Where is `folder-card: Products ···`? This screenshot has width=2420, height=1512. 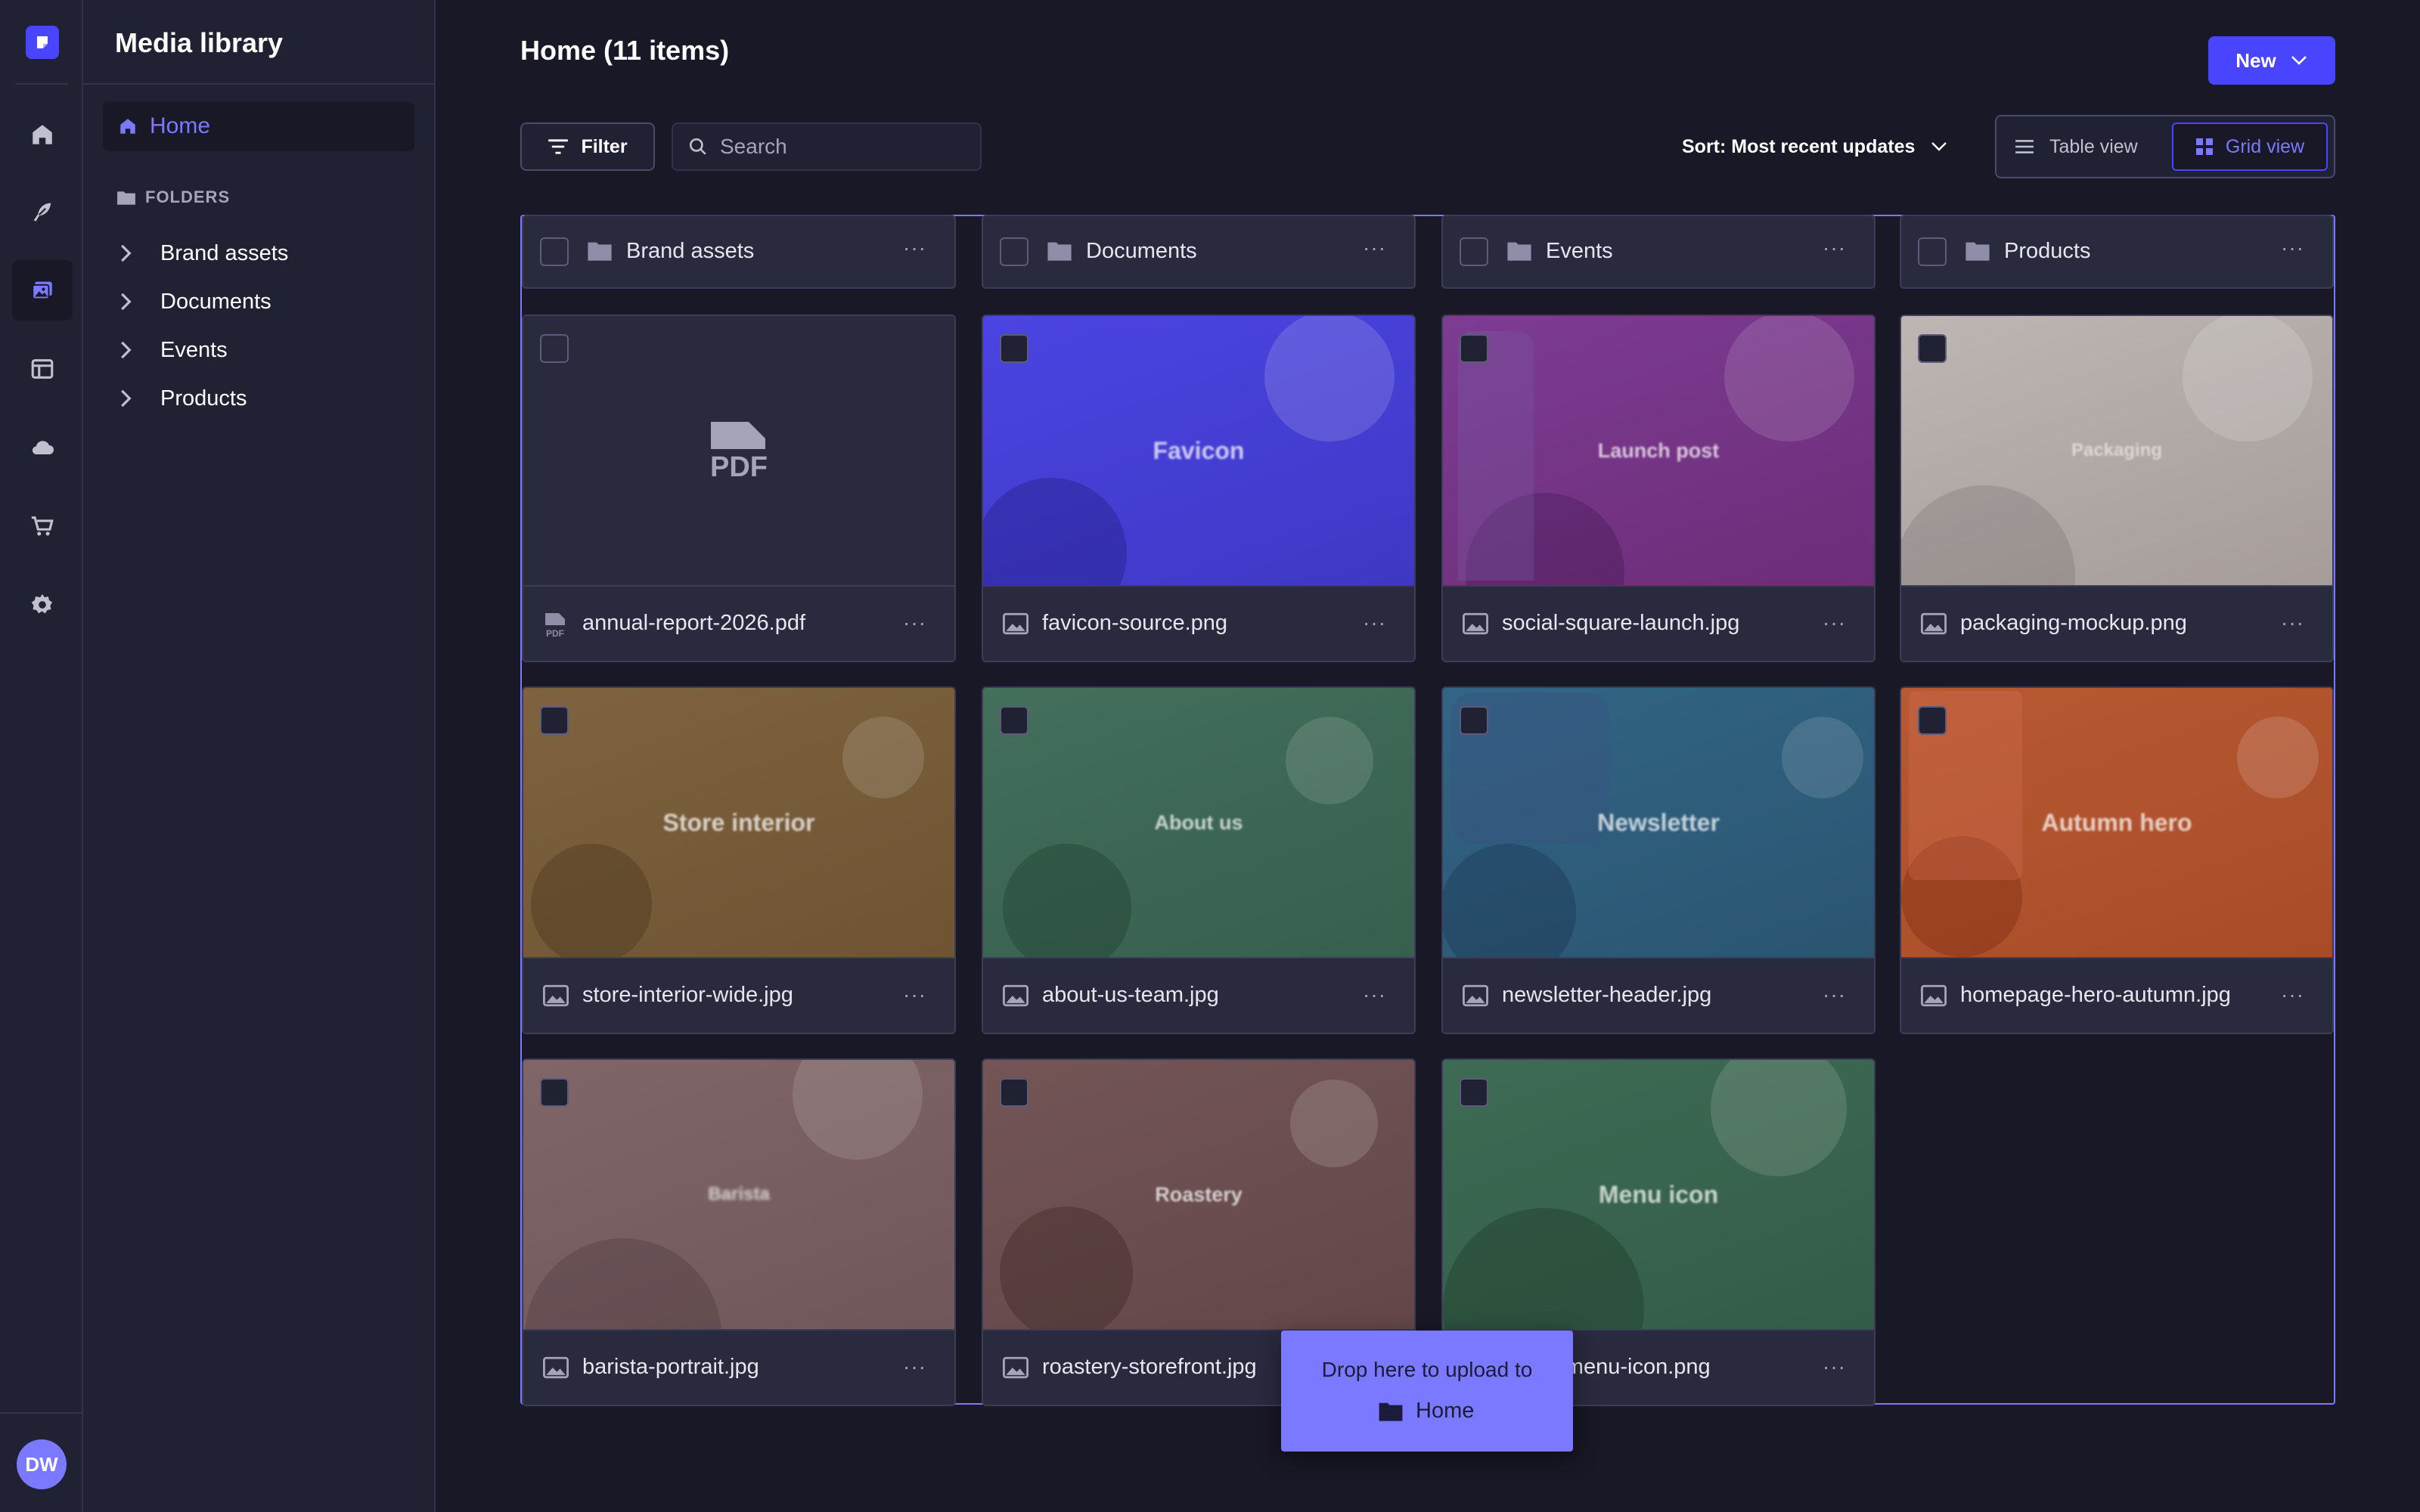 folder-card: Products ··· is located at coordinates (2117, 252).